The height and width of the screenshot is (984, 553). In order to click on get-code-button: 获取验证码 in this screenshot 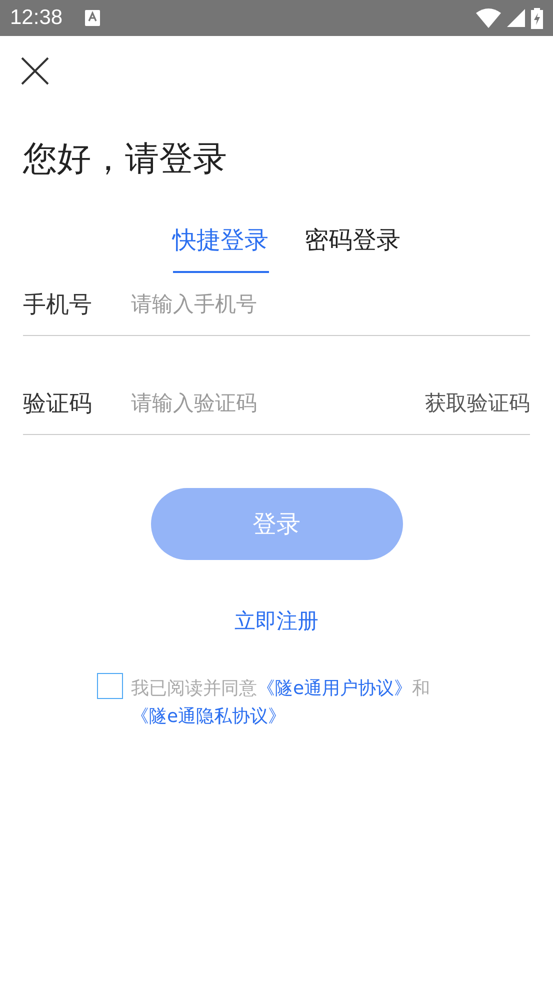, I will do `click(477, 403)`.